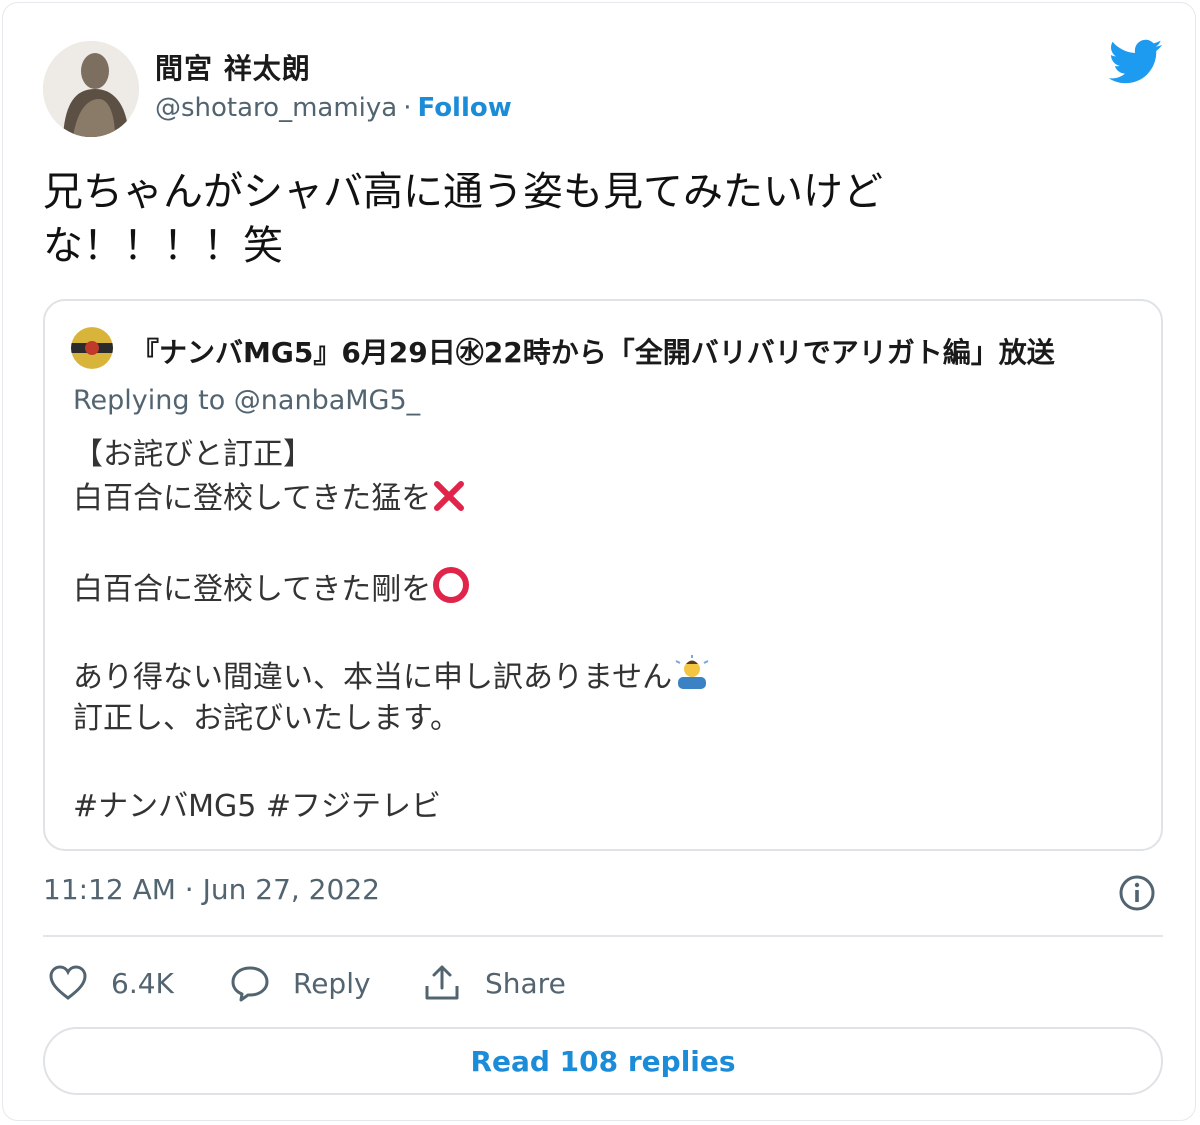 This screenshot has width=1200, height=1125. Describe the element at coordinates (603, 936) in the screenshot. I see `actions-divider` at that location.